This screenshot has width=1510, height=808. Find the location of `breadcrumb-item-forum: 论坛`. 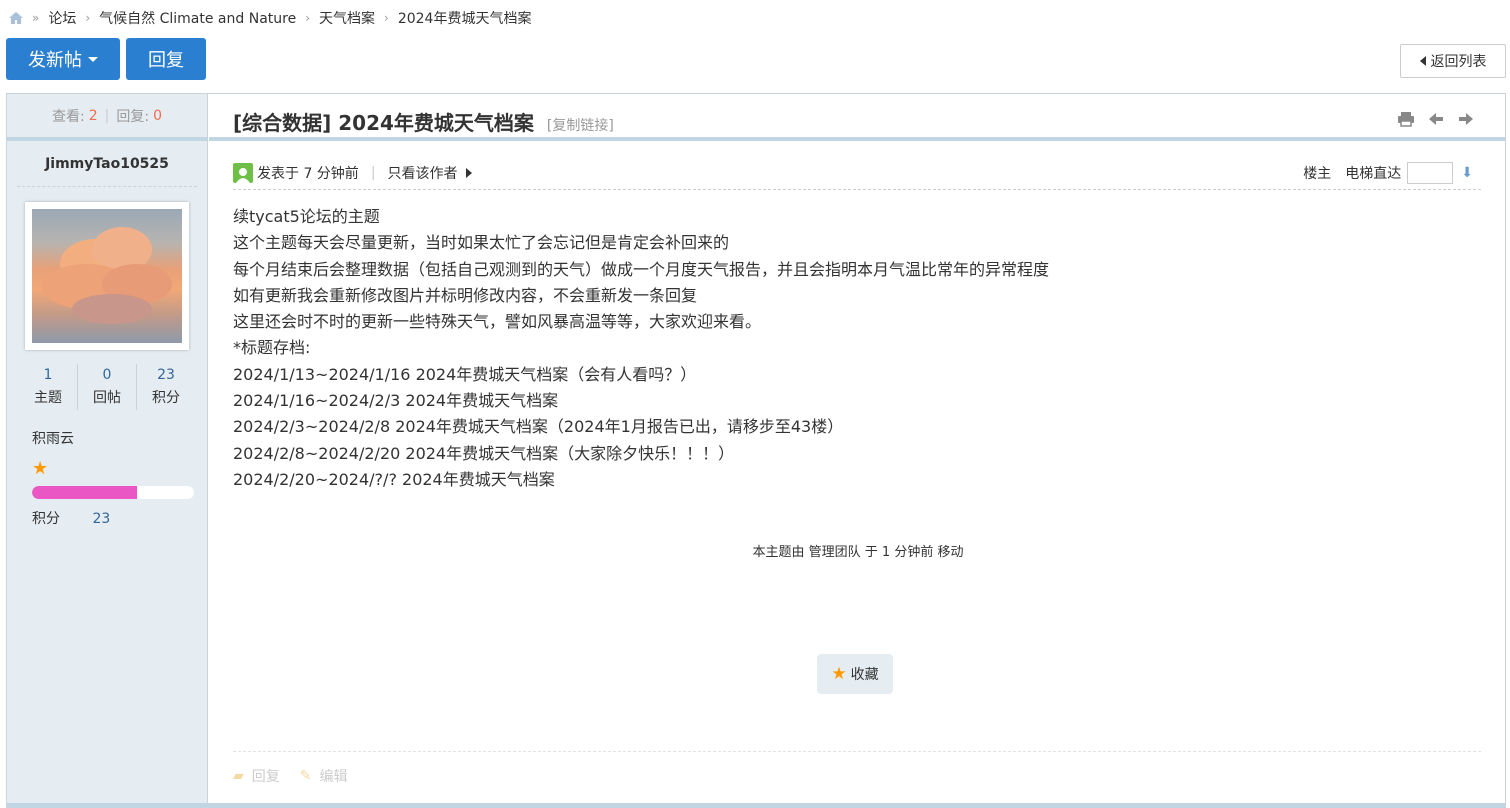

breadcrumb-item-forum: 论坛 is located at coordinates (62, 18).